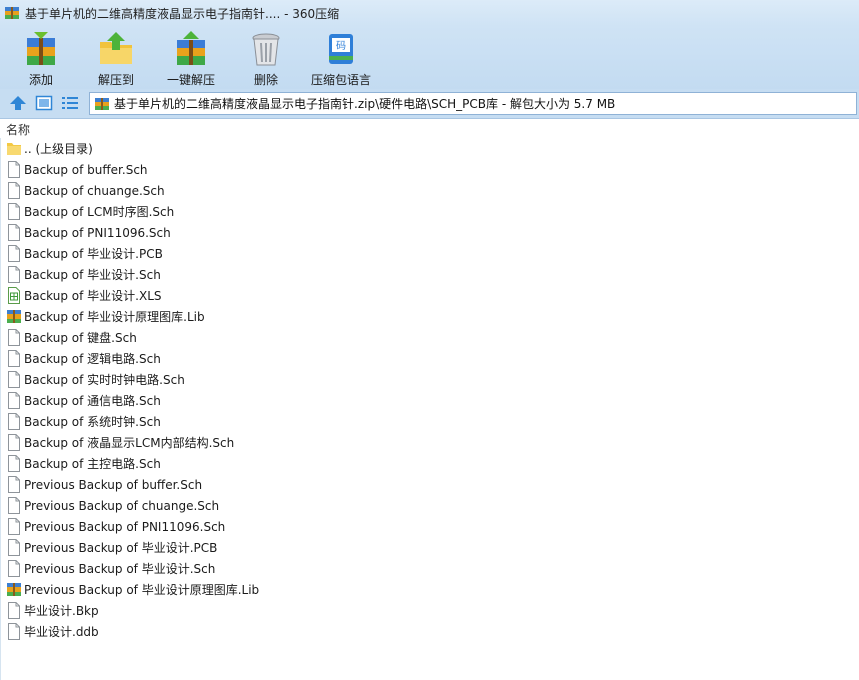  What do you see at coordinates (121, 548) in the screenshot?
I see `file-name: Previous Backup of 毕业设计.PCB` at bounding box center [121, 548].